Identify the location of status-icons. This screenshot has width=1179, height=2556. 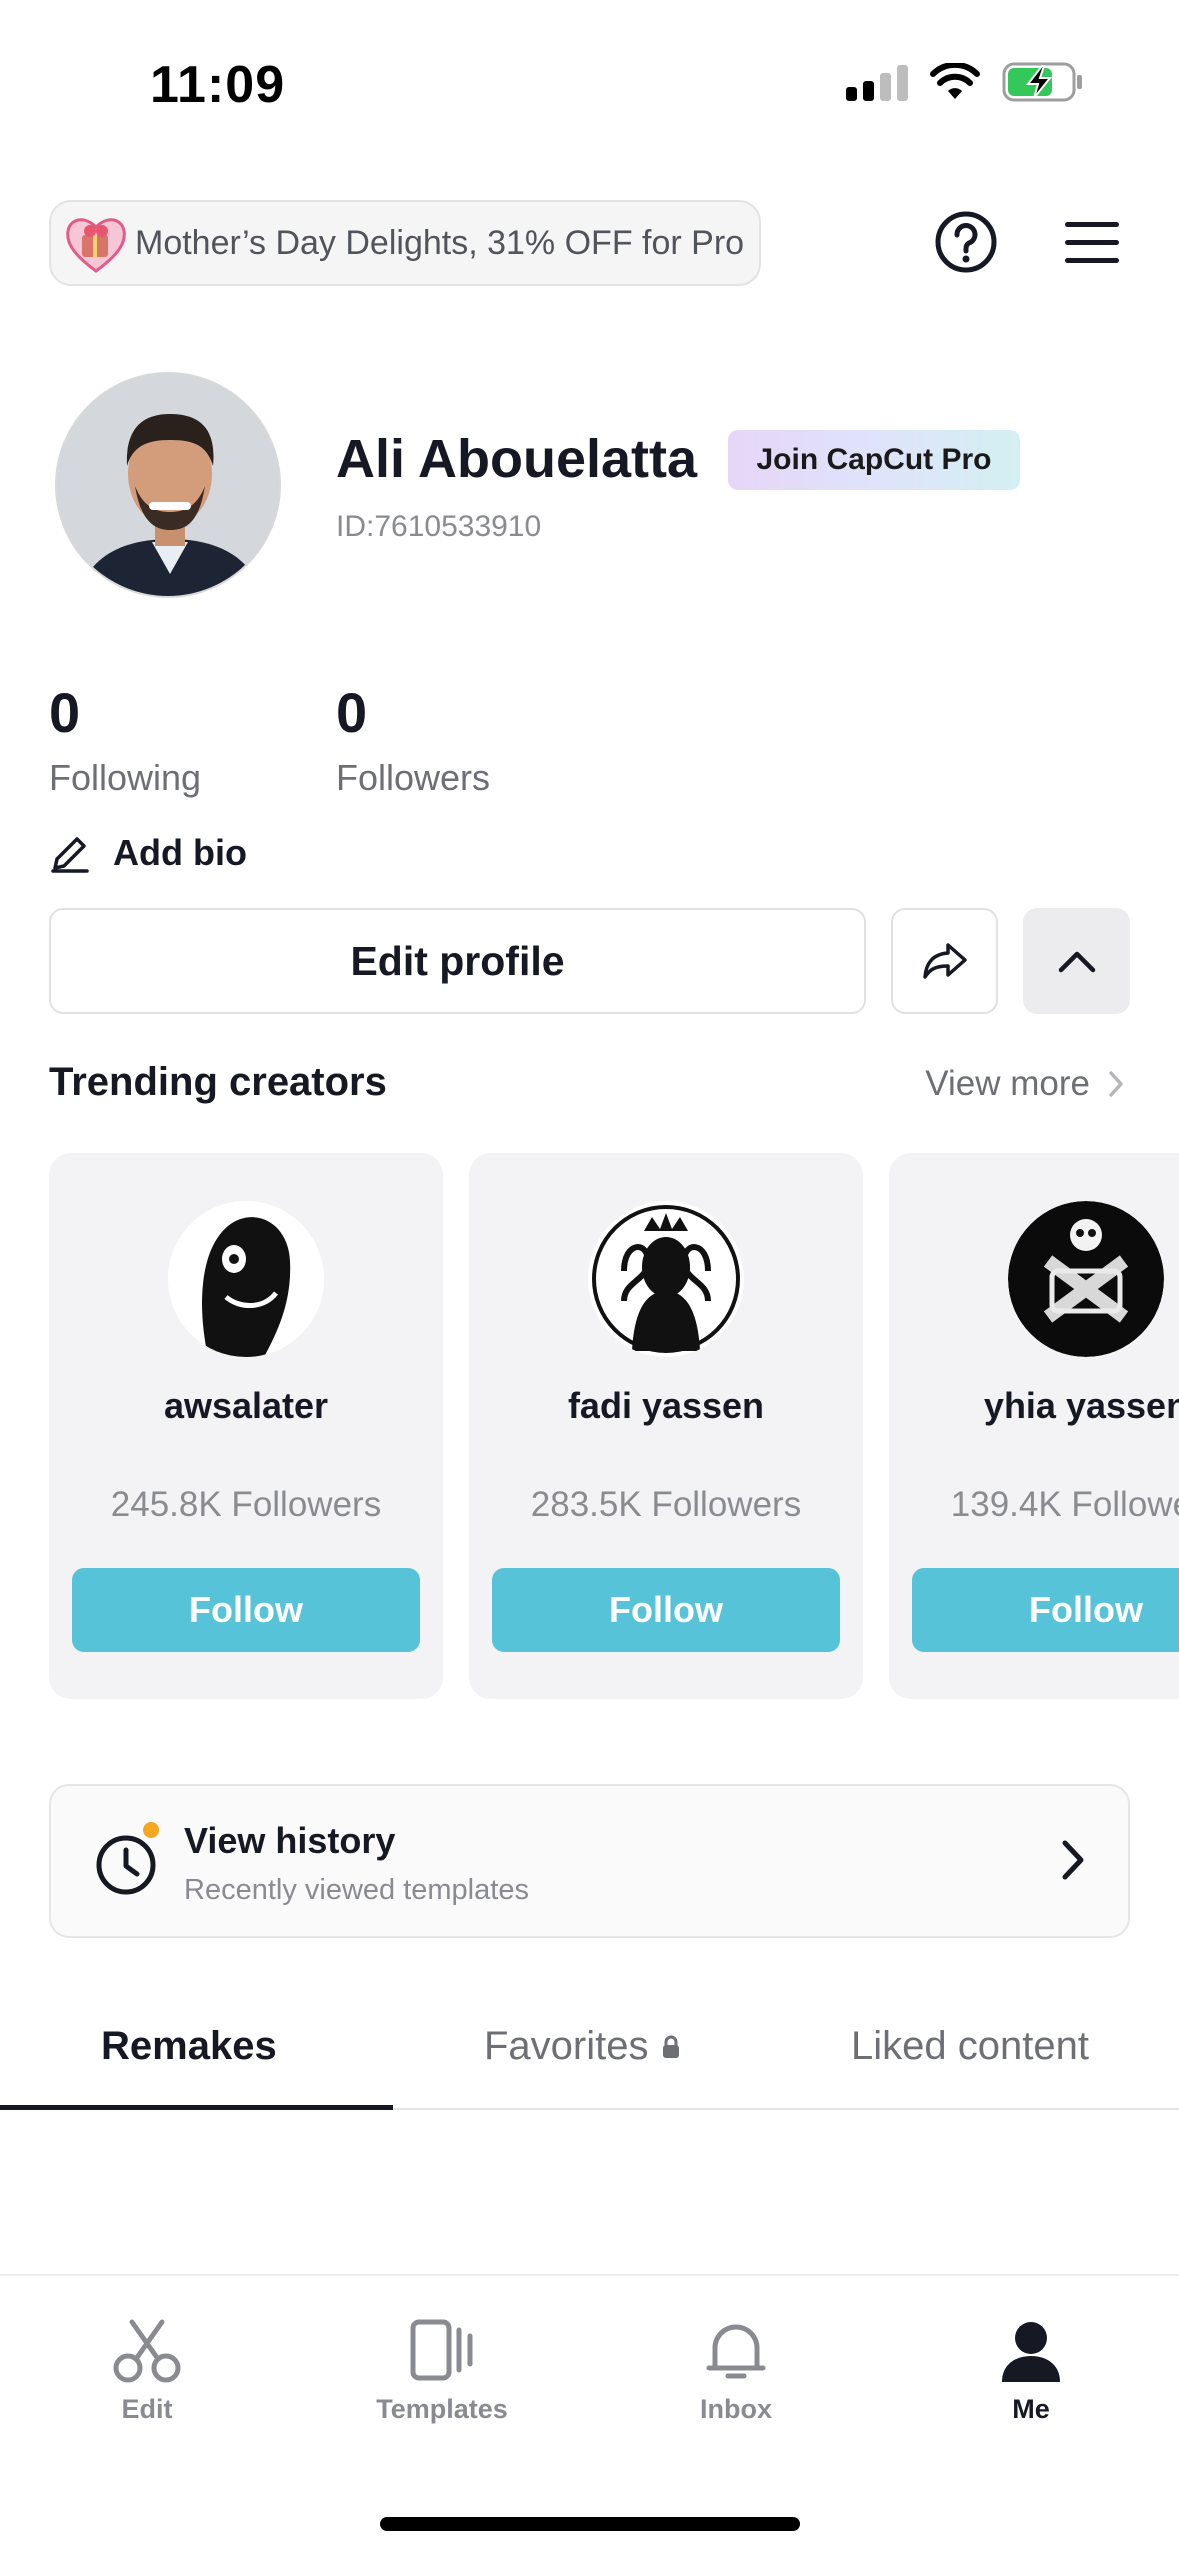
(965, 82).